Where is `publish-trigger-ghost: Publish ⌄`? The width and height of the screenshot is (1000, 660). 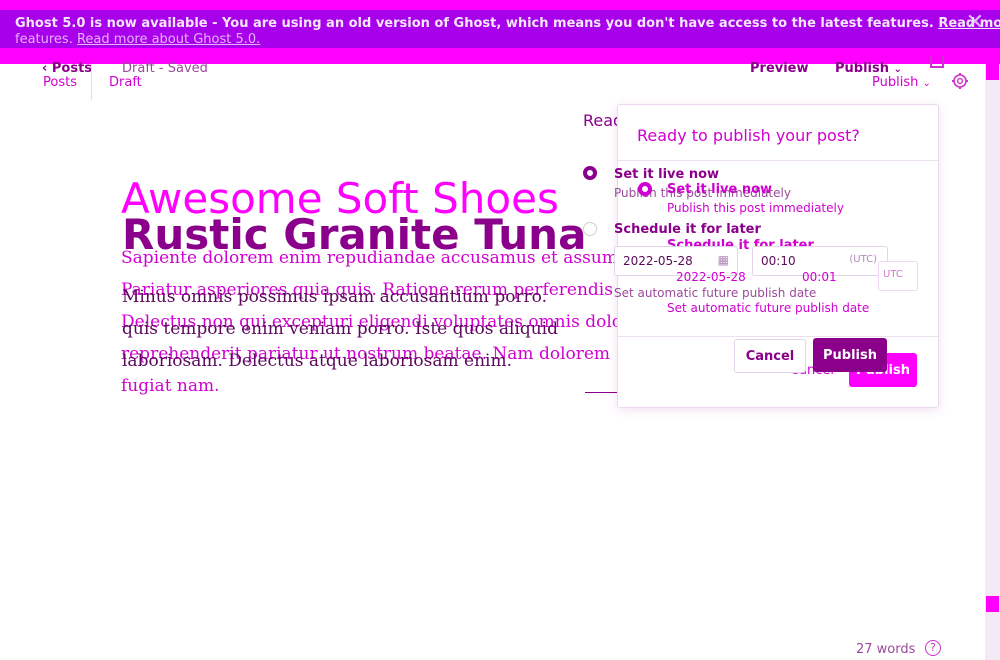
publish-trigger-ghost: Publish ⌄ is located at coordinates (901, 82).